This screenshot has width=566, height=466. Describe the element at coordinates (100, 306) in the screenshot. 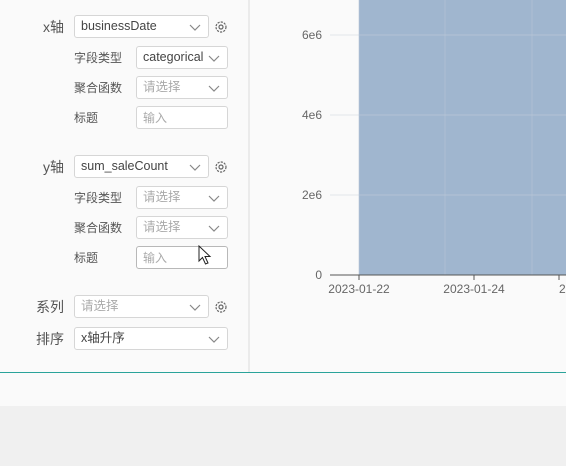

I see `series-placeholder: 请选择` at that location.